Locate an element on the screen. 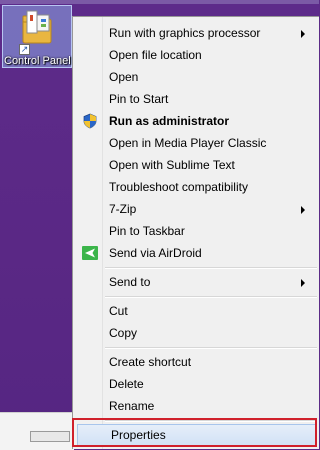 The height and width of the screenshot is (450, 320). menu-item-open-file-location: Open file location is located at coordinates (197, 55).